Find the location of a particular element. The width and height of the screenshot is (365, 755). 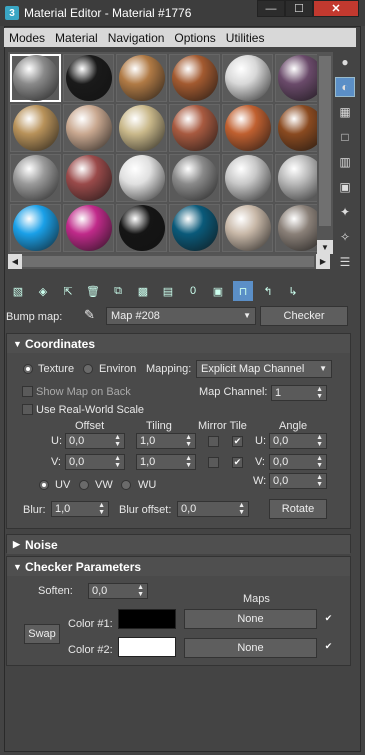

scroll-left-arrow-icon: ◀ is located at coordinates (15, 261).